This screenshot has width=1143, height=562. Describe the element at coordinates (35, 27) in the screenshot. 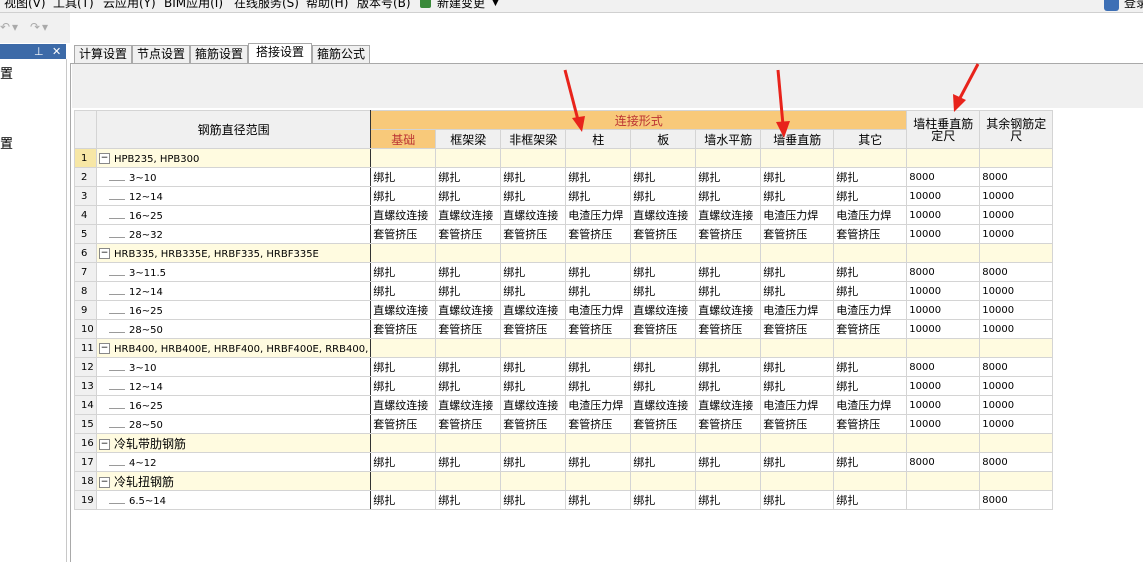

I see `redo-icon: ↷` at that location.